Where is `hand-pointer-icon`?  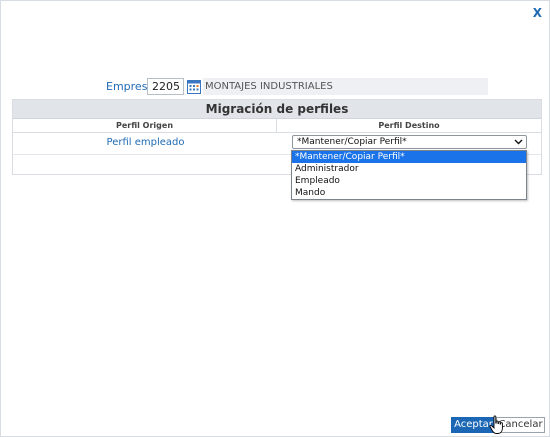 hand-pointer-icon is located at coordinates (497, 425).